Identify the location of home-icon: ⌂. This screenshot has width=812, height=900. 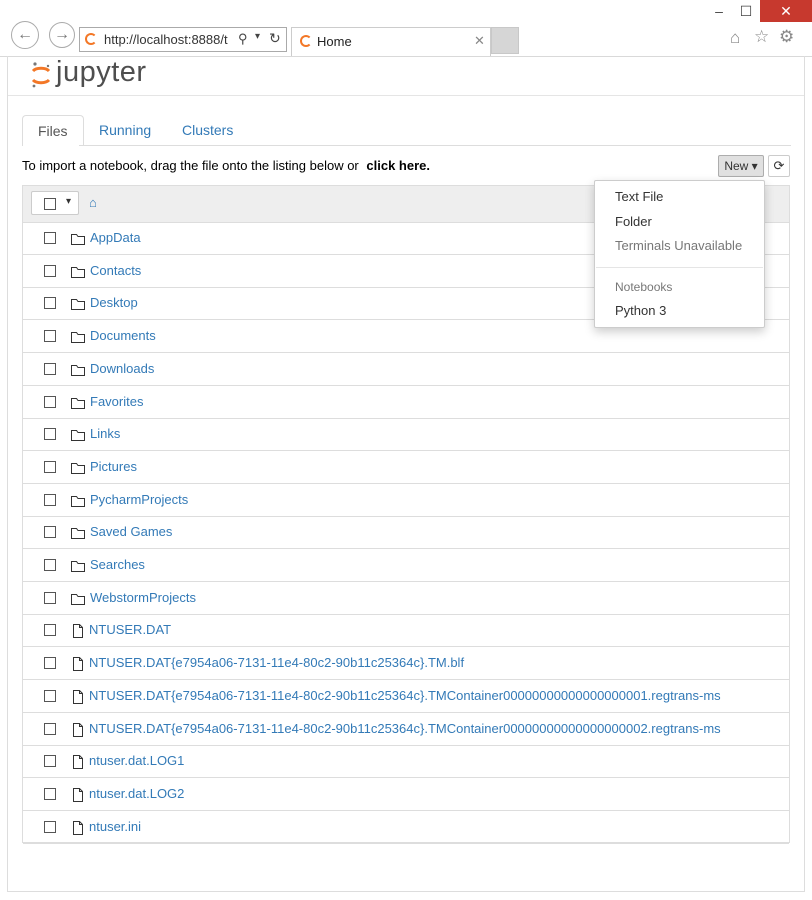
(735, 38).